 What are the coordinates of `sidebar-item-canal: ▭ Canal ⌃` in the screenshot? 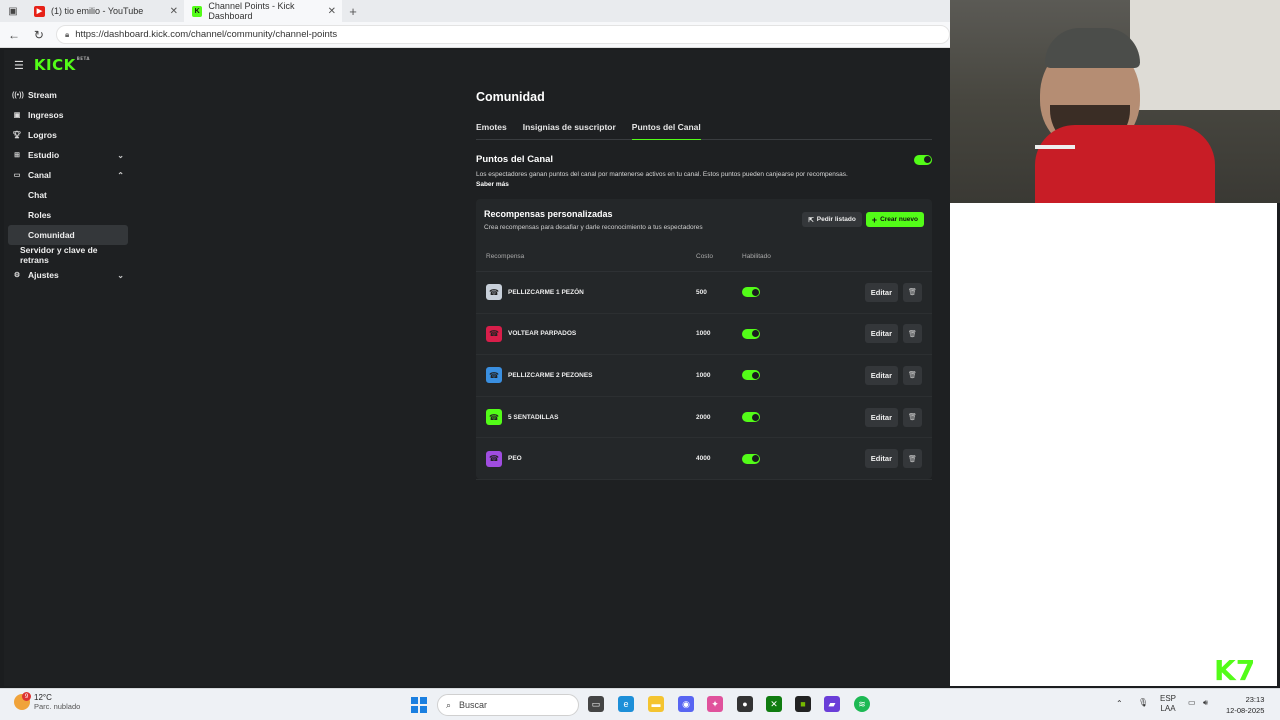 It's located at (66, 175).